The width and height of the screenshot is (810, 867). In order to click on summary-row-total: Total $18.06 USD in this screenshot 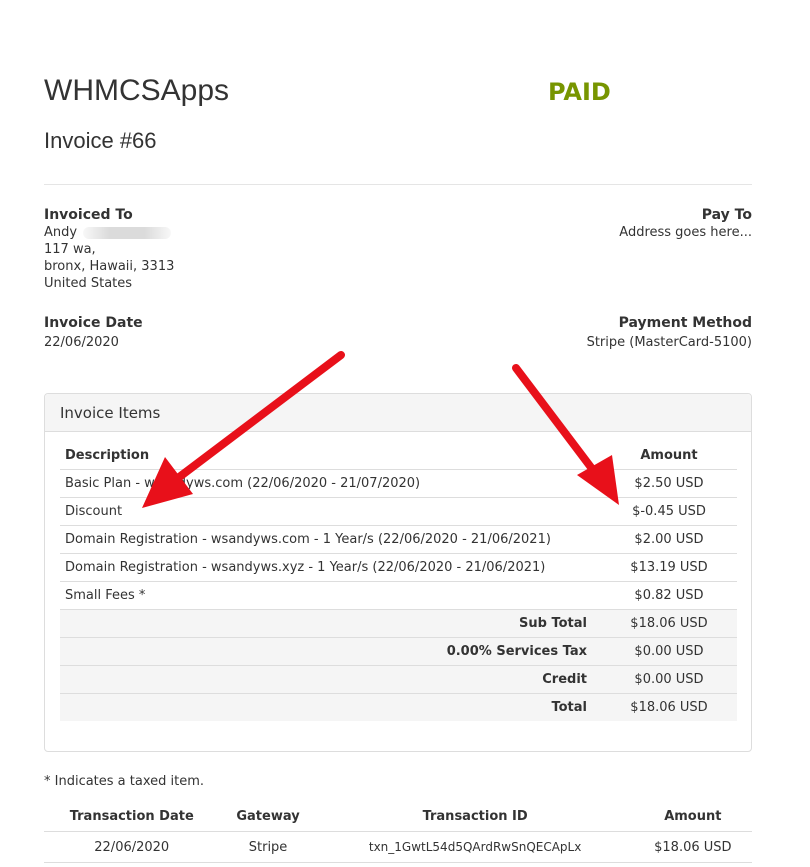, I will do `click(398, 707)`.